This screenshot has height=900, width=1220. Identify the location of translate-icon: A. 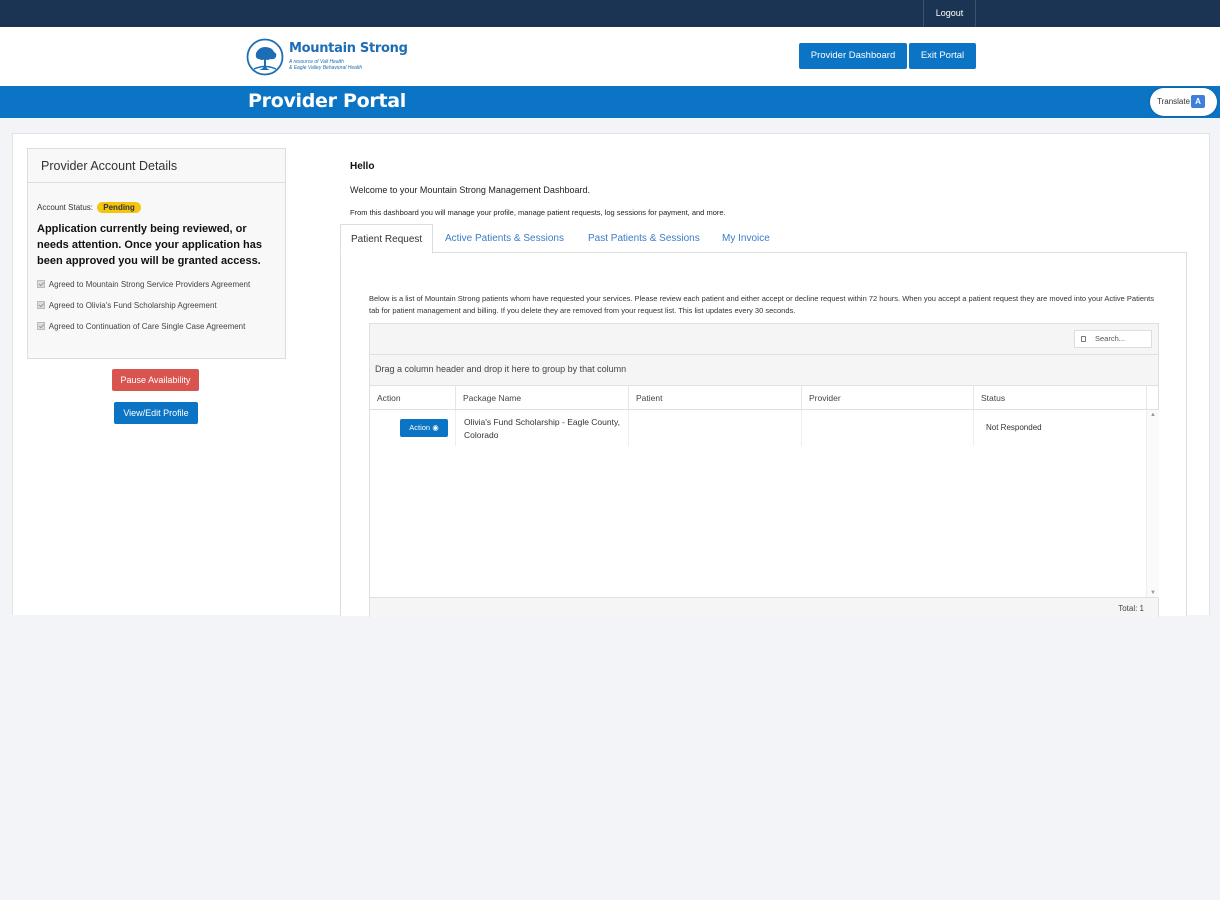
(1198, 101).